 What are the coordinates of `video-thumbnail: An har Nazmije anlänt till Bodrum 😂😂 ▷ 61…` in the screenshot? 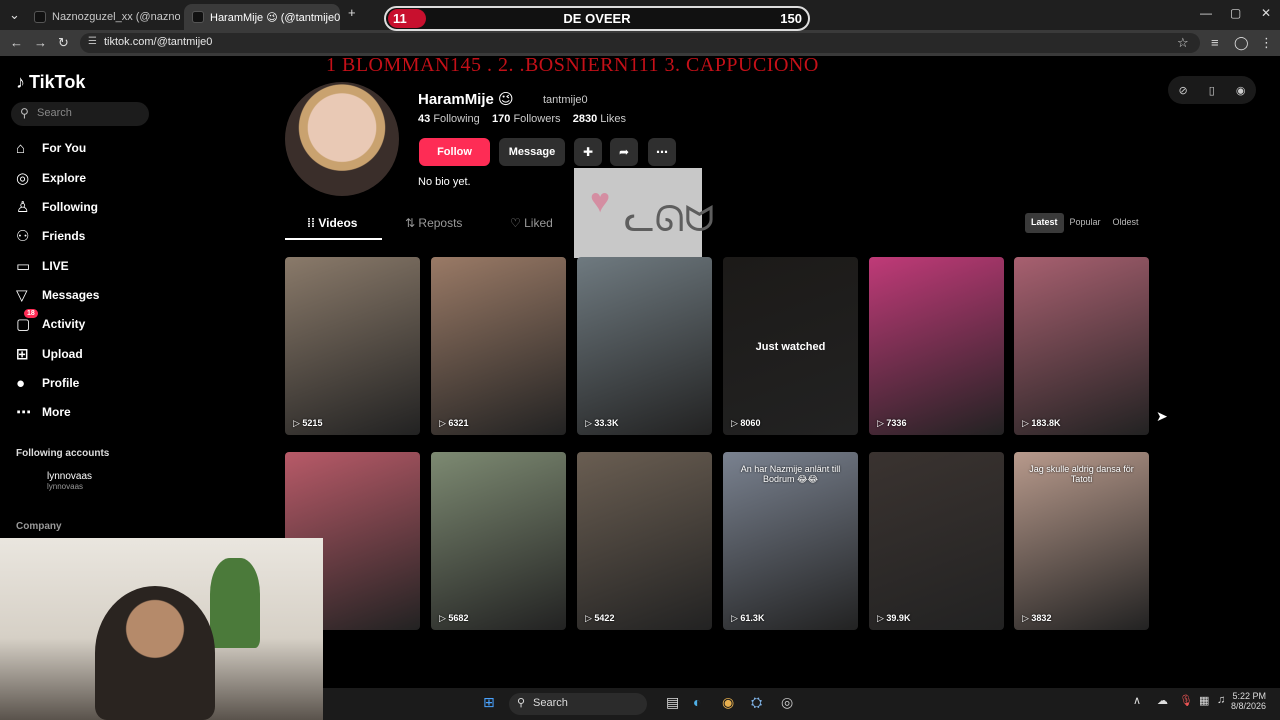 It's located at (790, 541).